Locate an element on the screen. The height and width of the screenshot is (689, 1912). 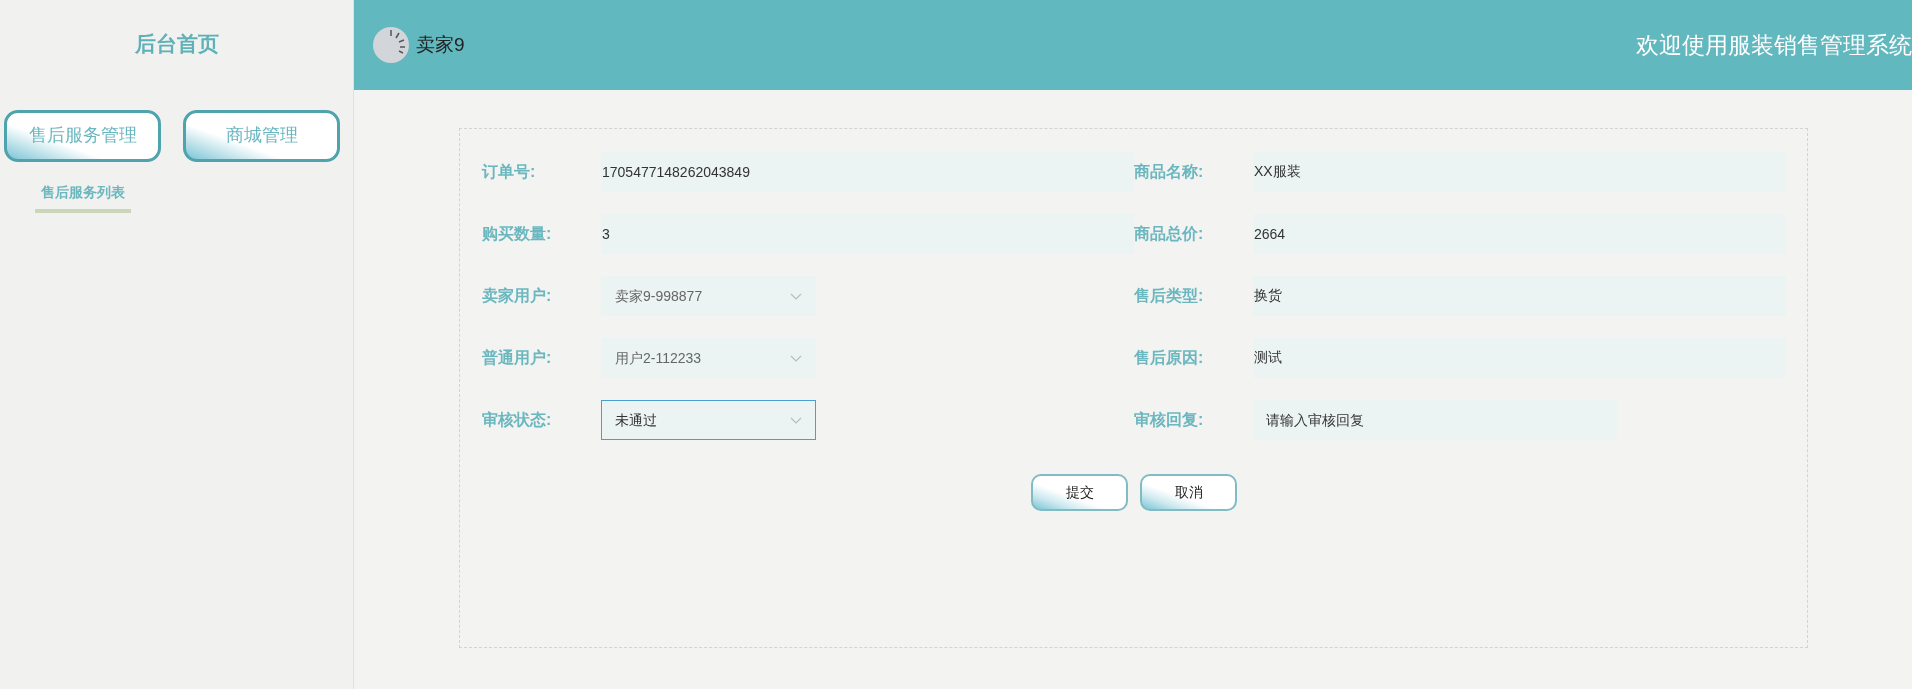
text-field: 测试 is located at coordinates (1519, 358).